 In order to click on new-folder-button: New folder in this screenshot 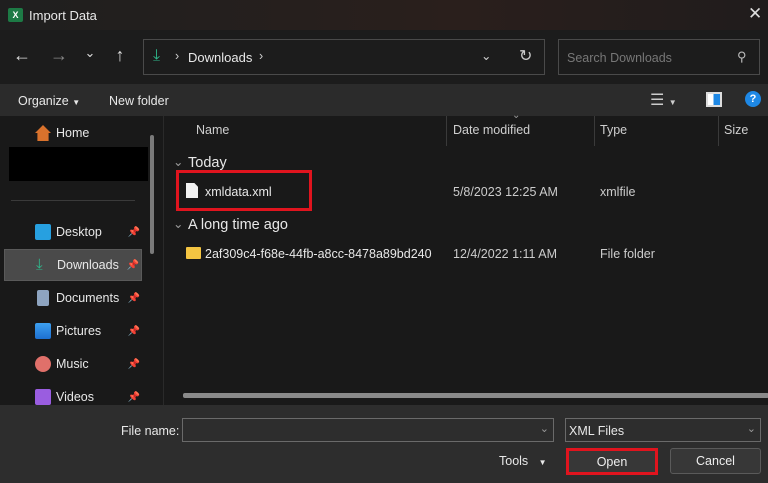, I will do `click(139, 101)`.